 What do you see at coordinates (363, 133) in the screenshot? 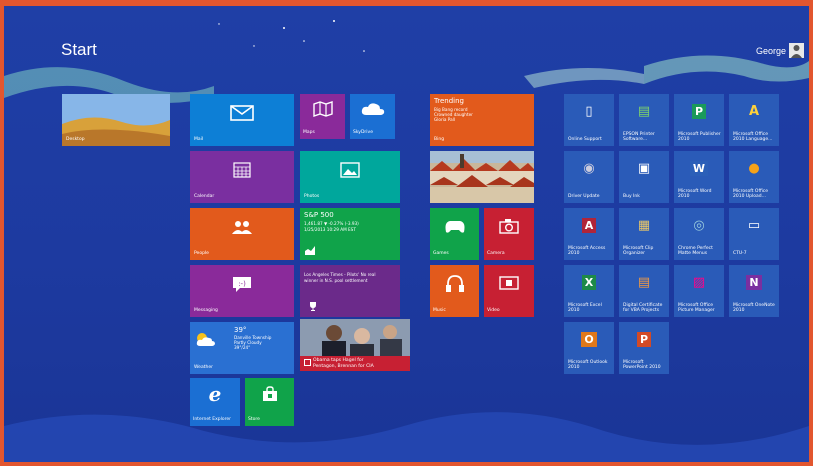
I see `skydrive-label: SkyDrive` at bounding box center [363, 133].